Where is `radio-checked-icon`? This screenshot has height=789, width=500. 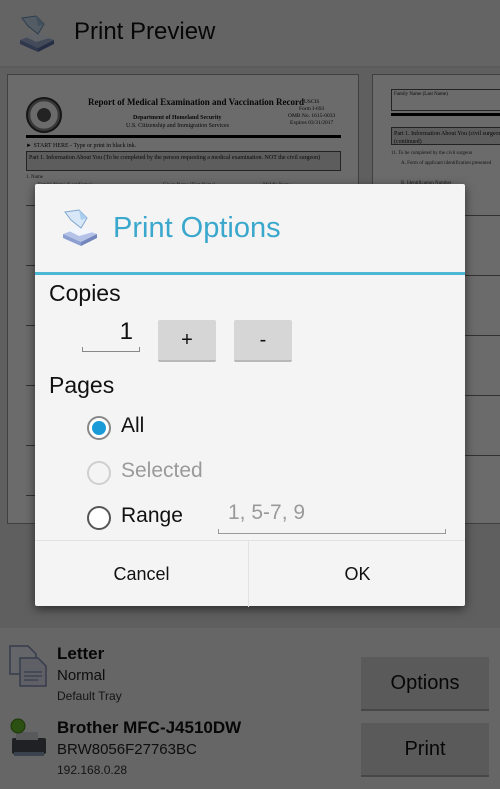
radio-checked-icon is located at coordinates (99, 428).